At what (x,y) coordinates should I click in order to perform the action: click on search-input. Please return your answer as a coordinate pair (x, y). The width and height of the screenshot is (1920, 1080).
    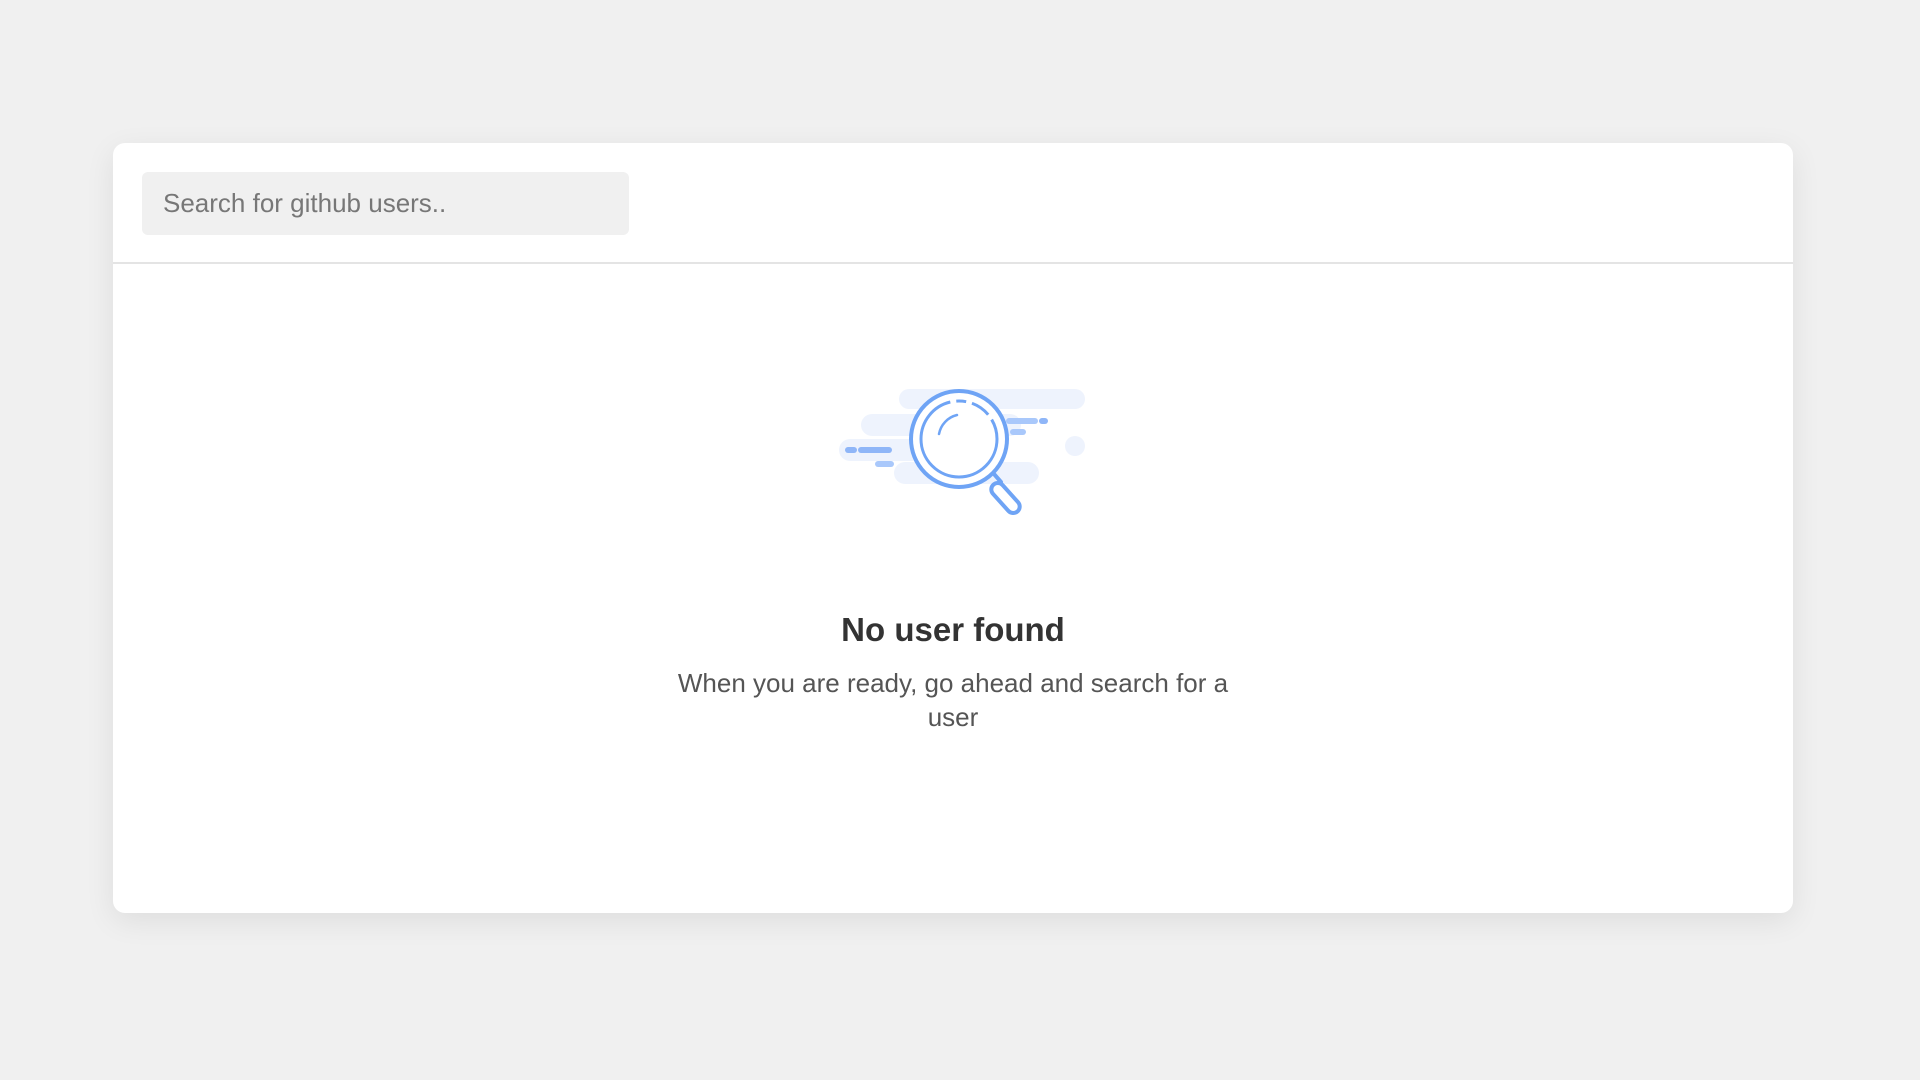
    Looking at the image, I should click on (385, 203).